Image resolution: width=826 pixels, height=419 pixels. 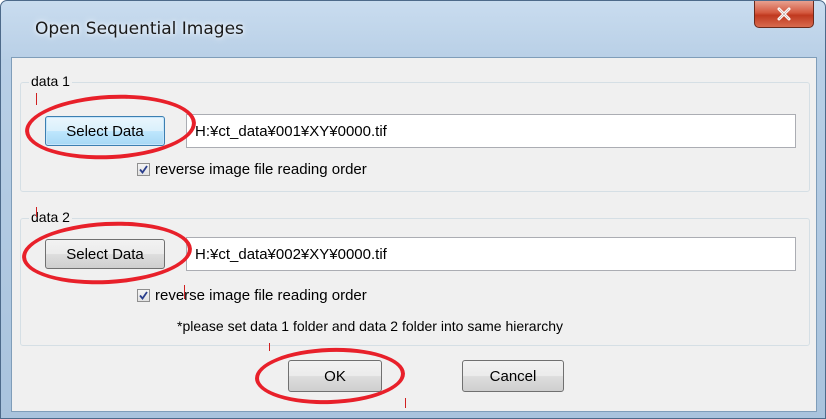 I want to click on data-1-reverse-checkbox, so click(x=143, y=169).